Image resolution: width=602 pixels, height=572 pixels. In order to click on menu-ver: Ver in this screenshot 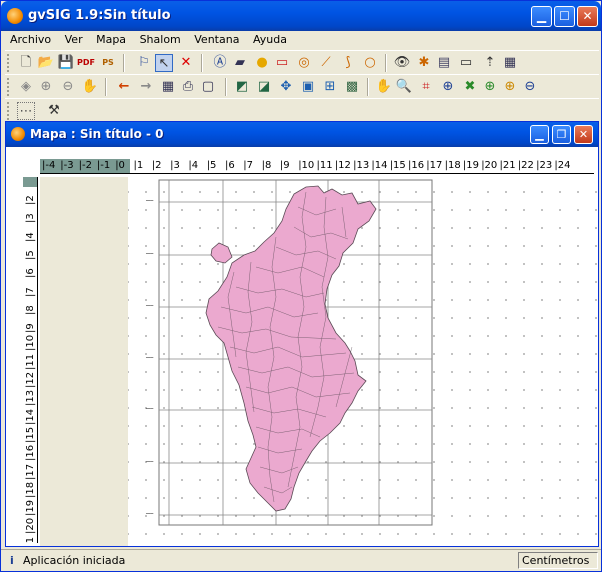, I will do `click(74, 38)`.